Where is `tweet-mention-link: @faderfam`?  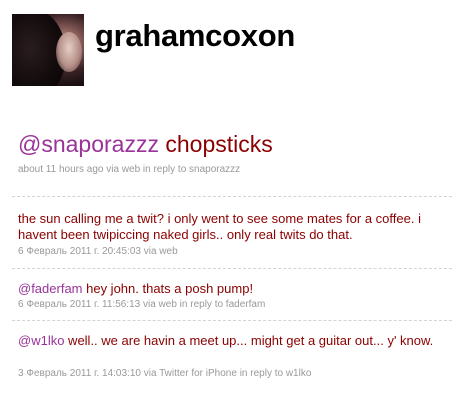
tweet-mention-link: @faderfam is located at coordinates (50, 288).